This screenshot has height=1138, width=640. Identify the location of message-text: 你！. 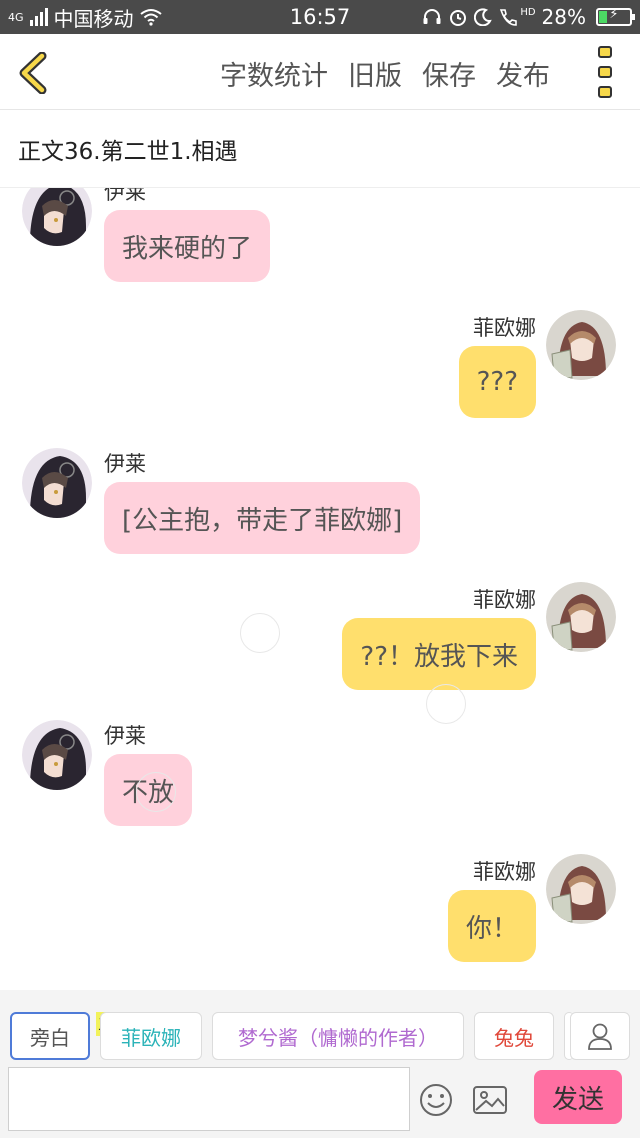
(491, 928).